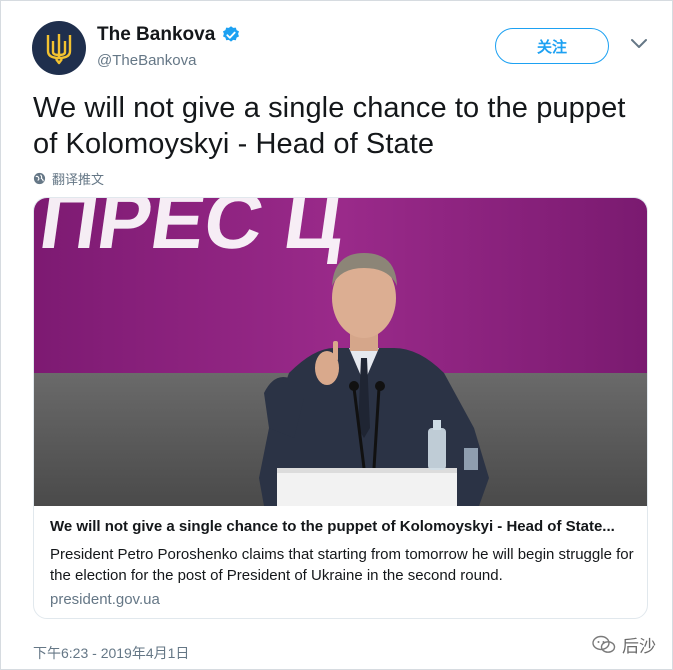  Describe the element at coordinates (39, 178) in the screenshot. I see `globe-icon` at that location.